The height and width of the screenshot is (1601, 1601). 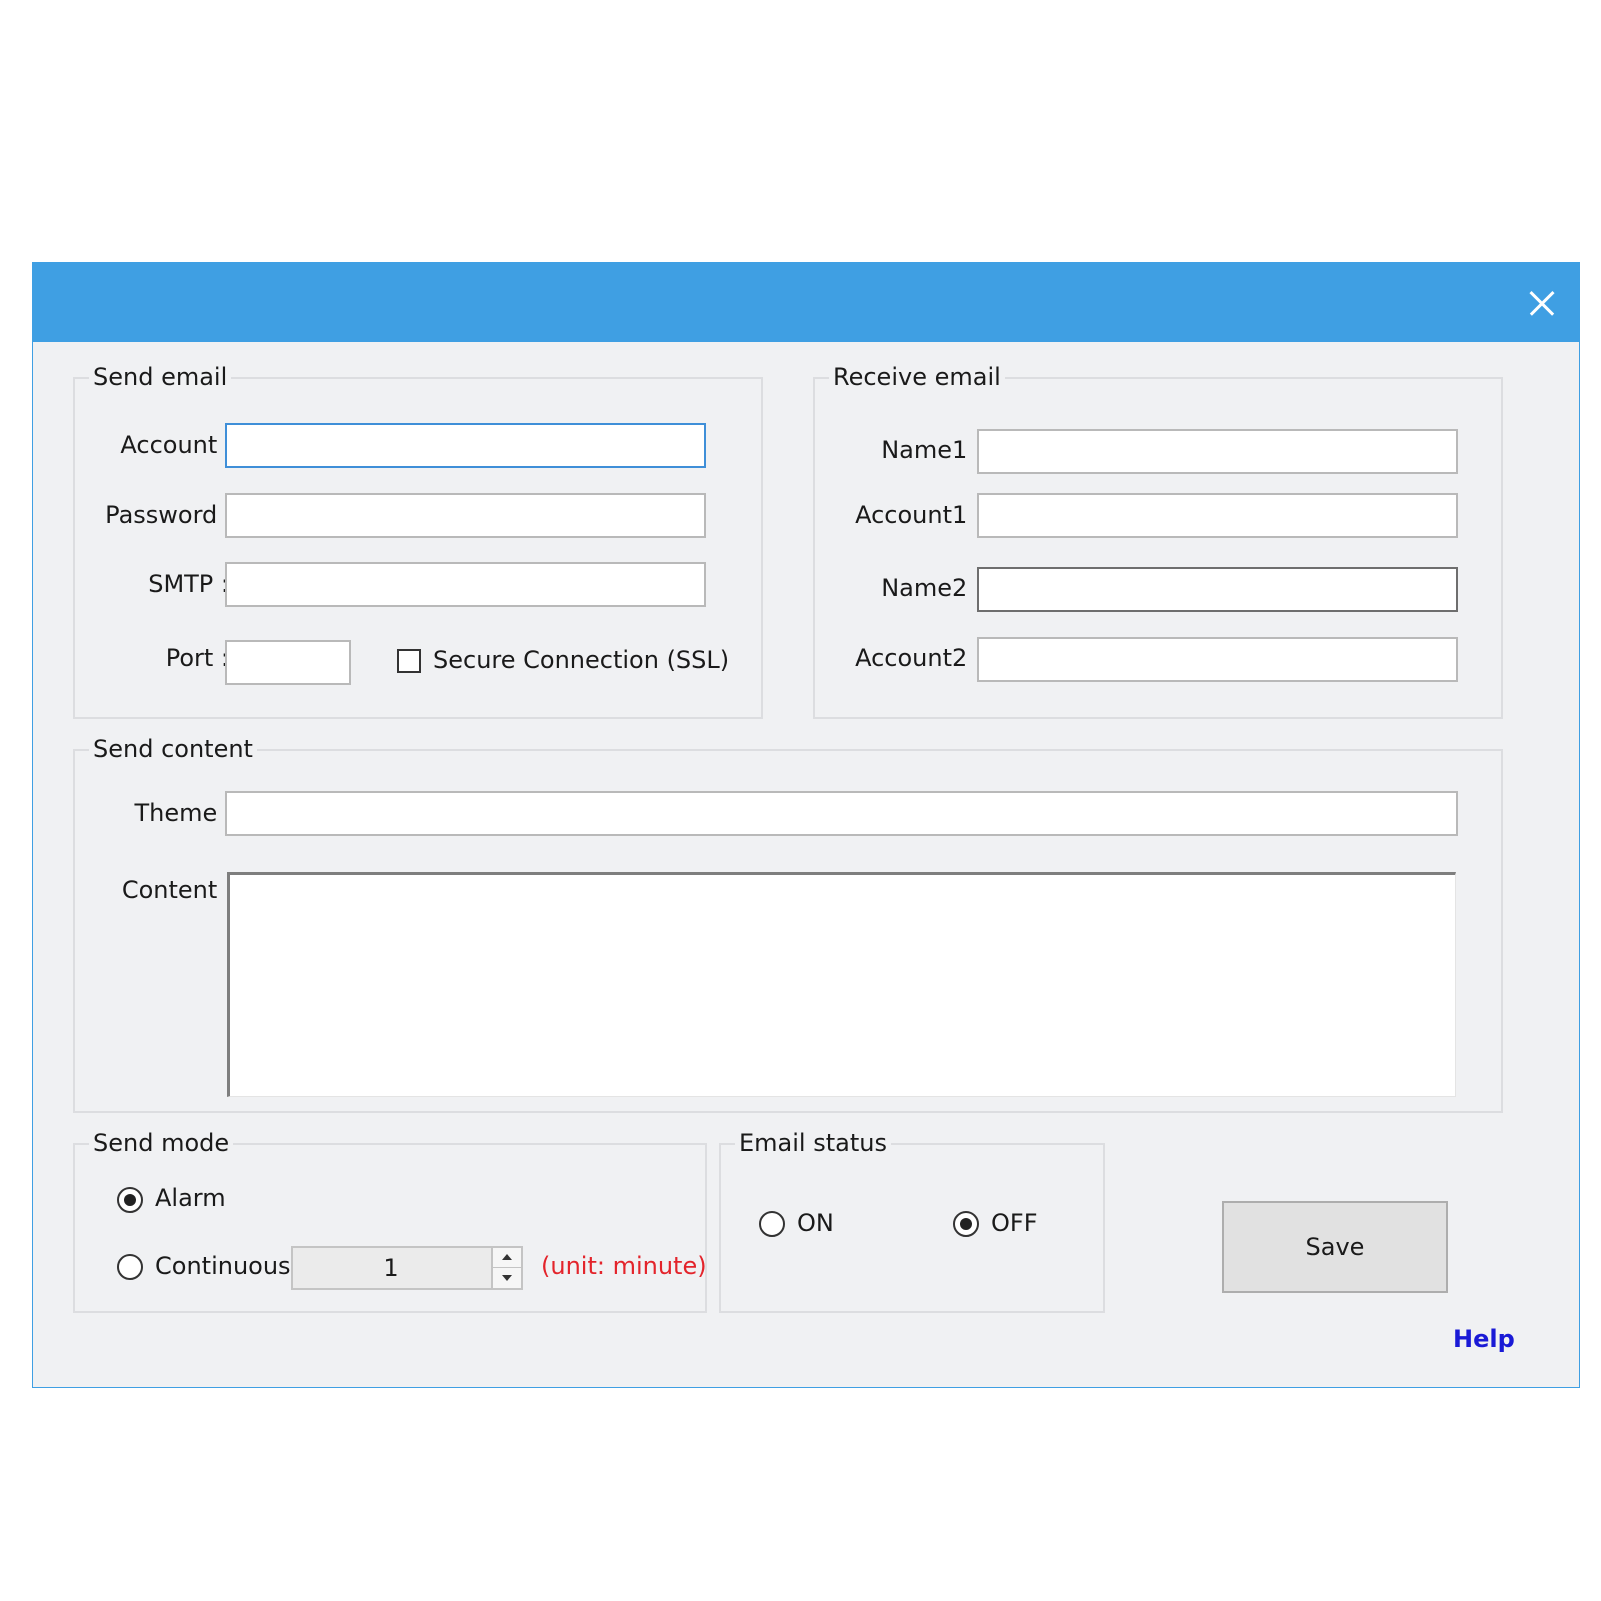 What do you see at coordinates (177, 890) in the screenshot?
I see `content-label: Content :` at bounding box center [177, 890].